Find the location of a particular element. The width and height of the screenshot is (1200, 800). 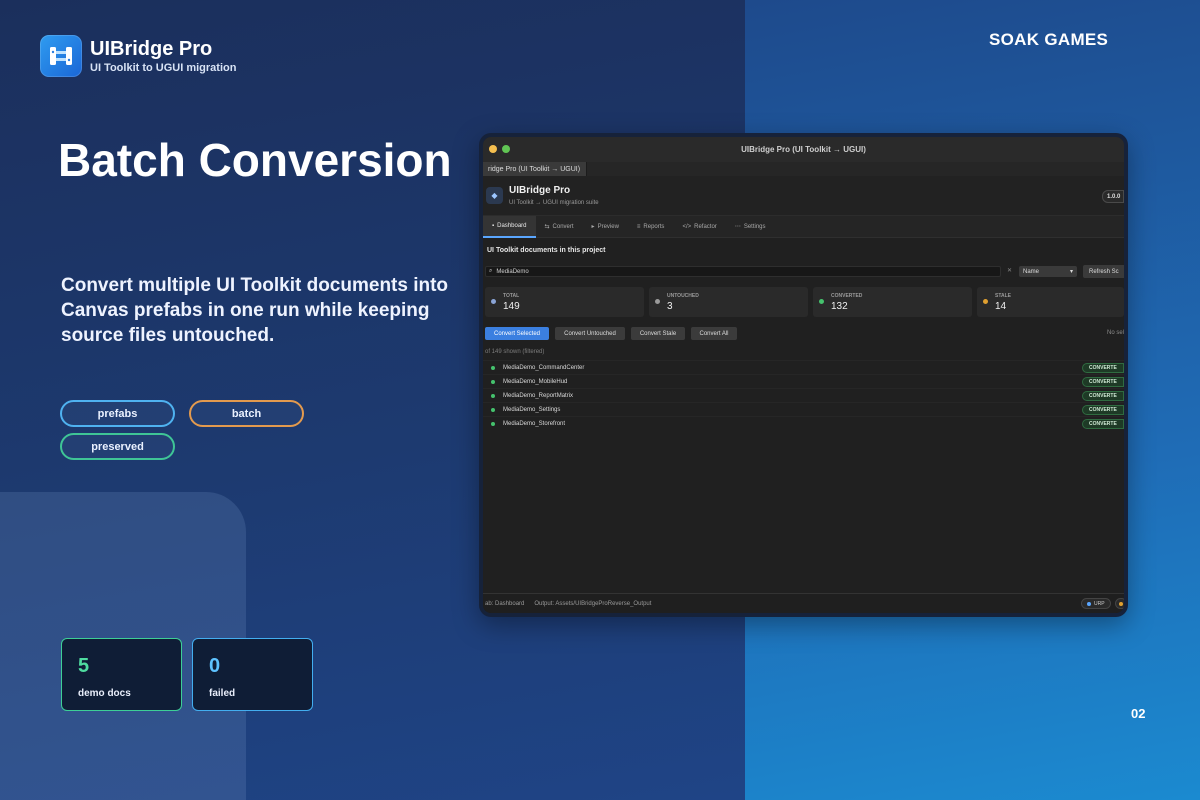

section-title: UI Toolkit documents in this project is located at coordinates (546, 250).